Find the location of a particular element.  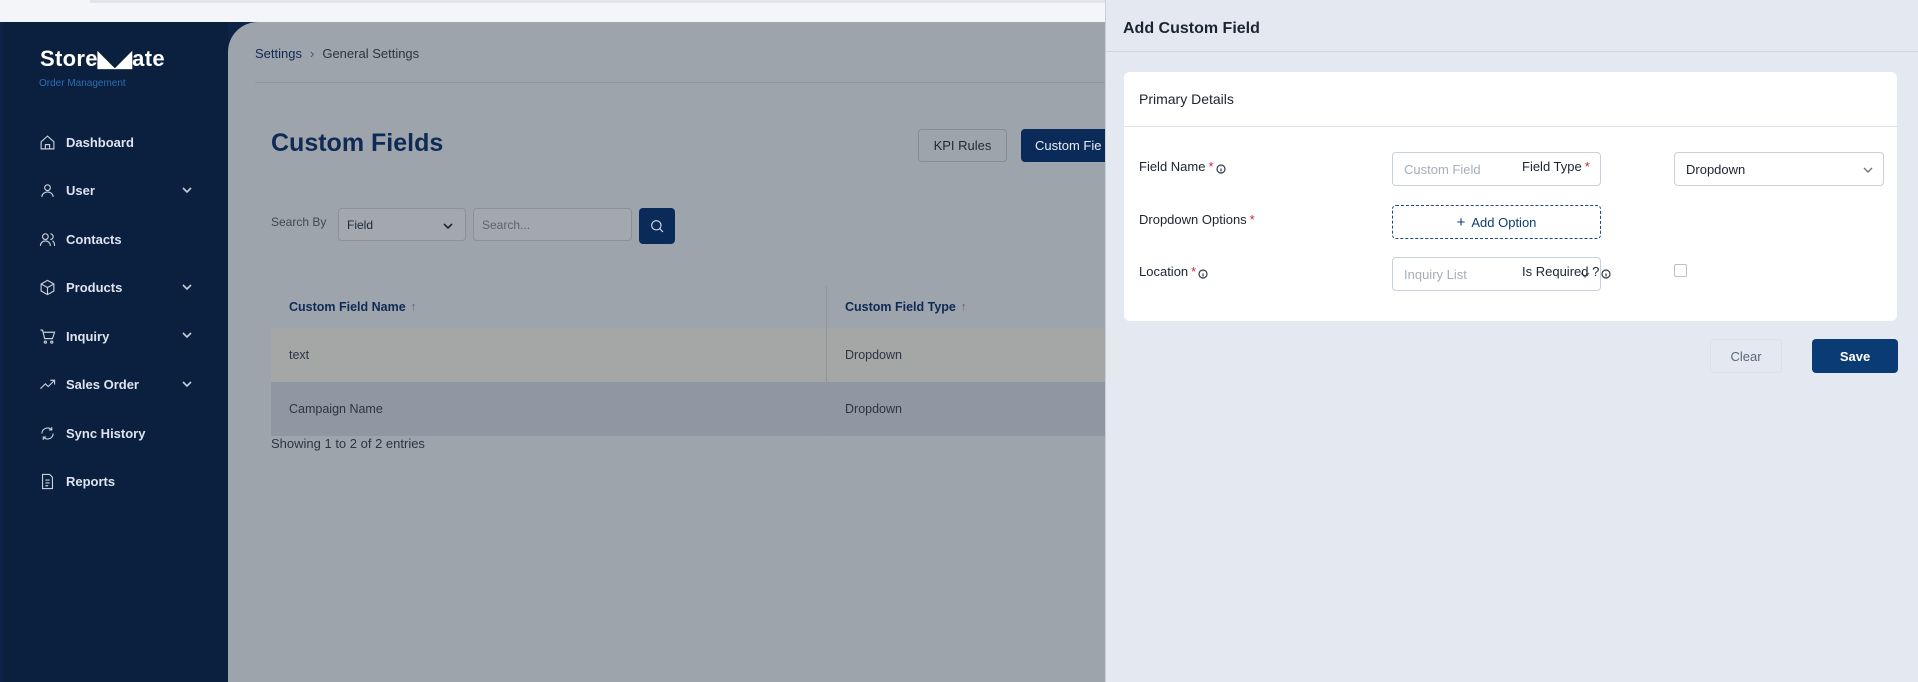

search-icon is located at coordinates (657, 226).